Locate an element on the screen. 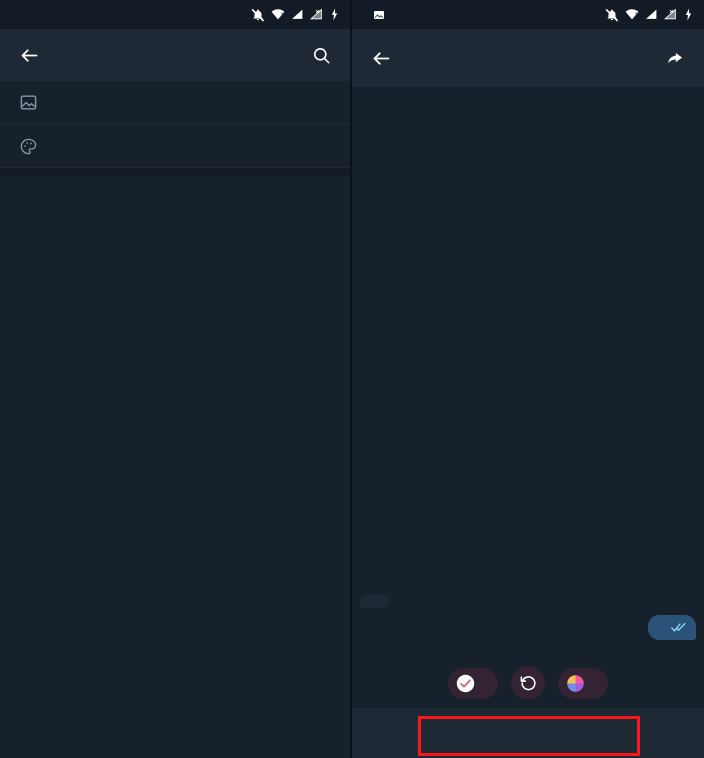 The width and height of the screenshot is (704, 758). status-bar-left is located at coordinates (175, 14).